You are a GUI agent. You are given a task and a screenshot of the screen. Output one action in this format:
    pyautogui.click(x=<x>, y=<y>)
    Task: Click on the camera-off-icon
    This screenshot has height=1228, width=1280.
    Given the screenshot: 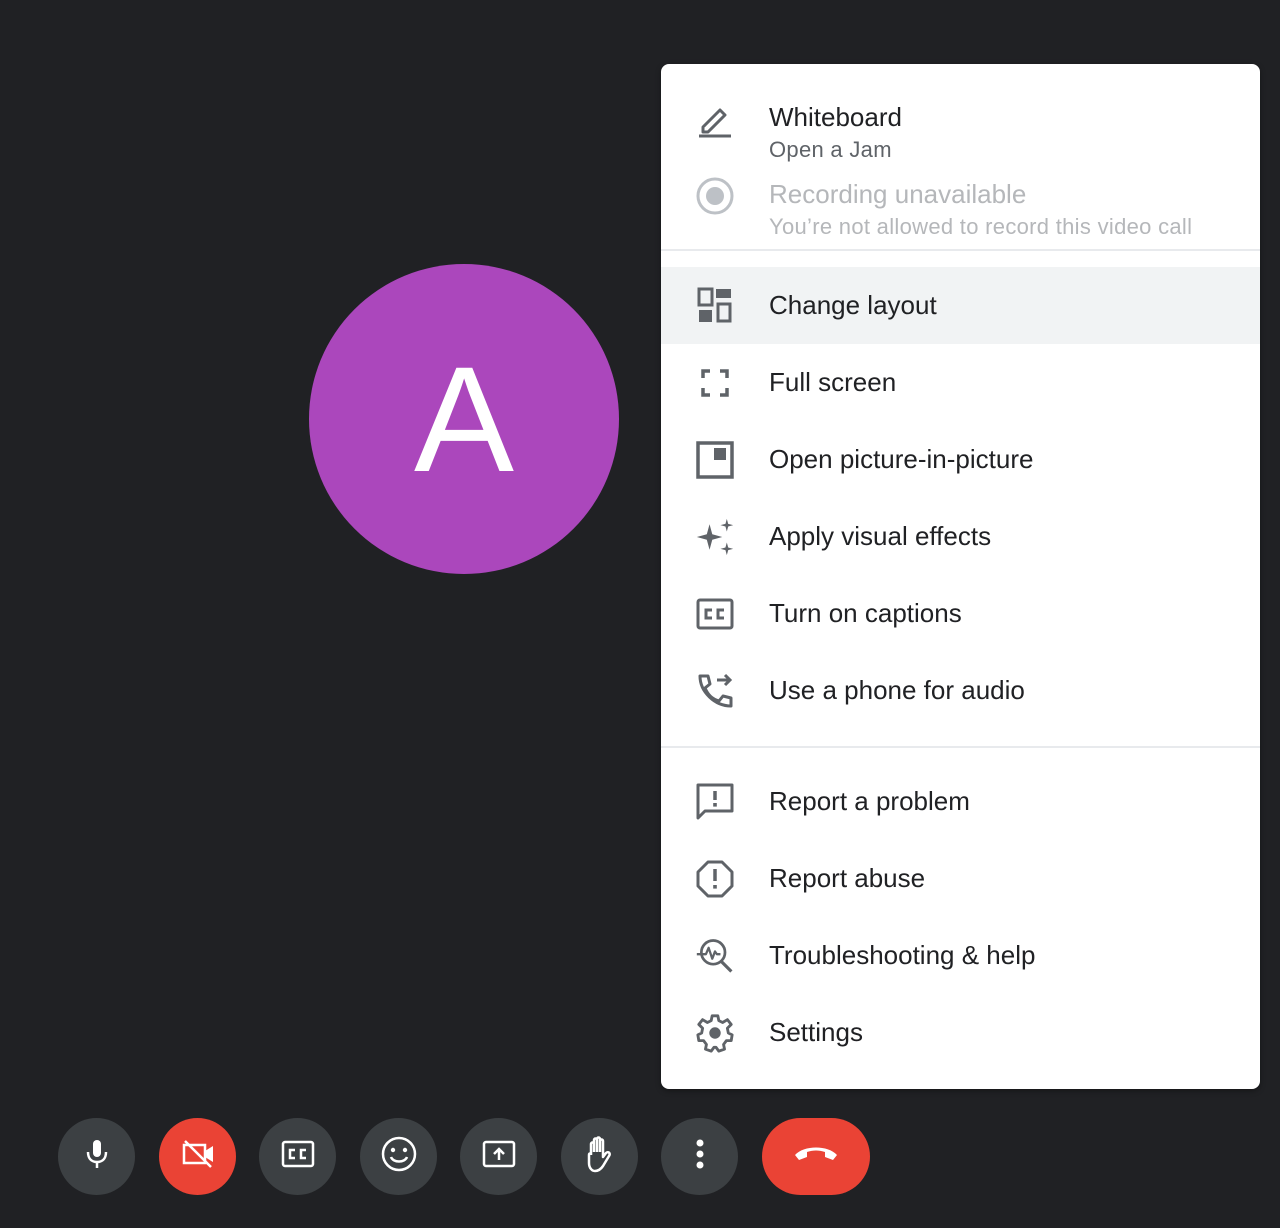 What is the action you would take?
    pyautogui.click(x=198, y=1156)
    